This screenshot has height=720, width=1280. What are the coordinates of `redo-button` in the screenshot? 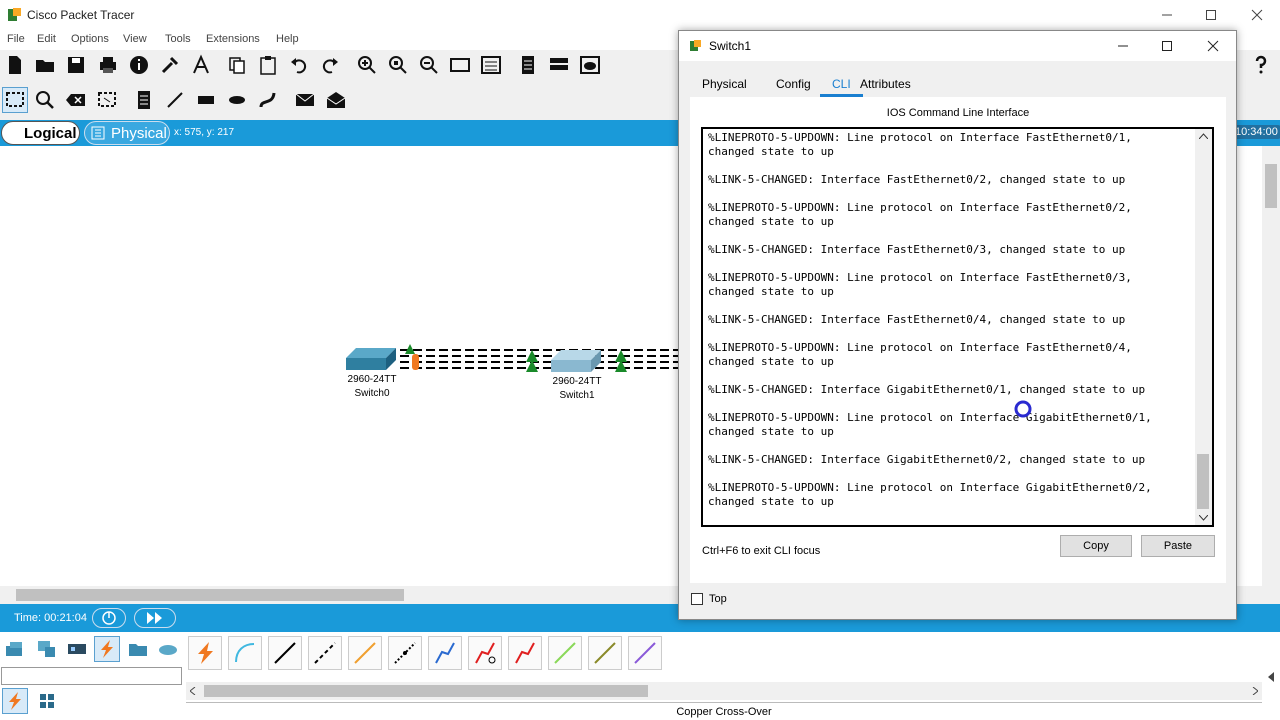 It's located at (330, 65).